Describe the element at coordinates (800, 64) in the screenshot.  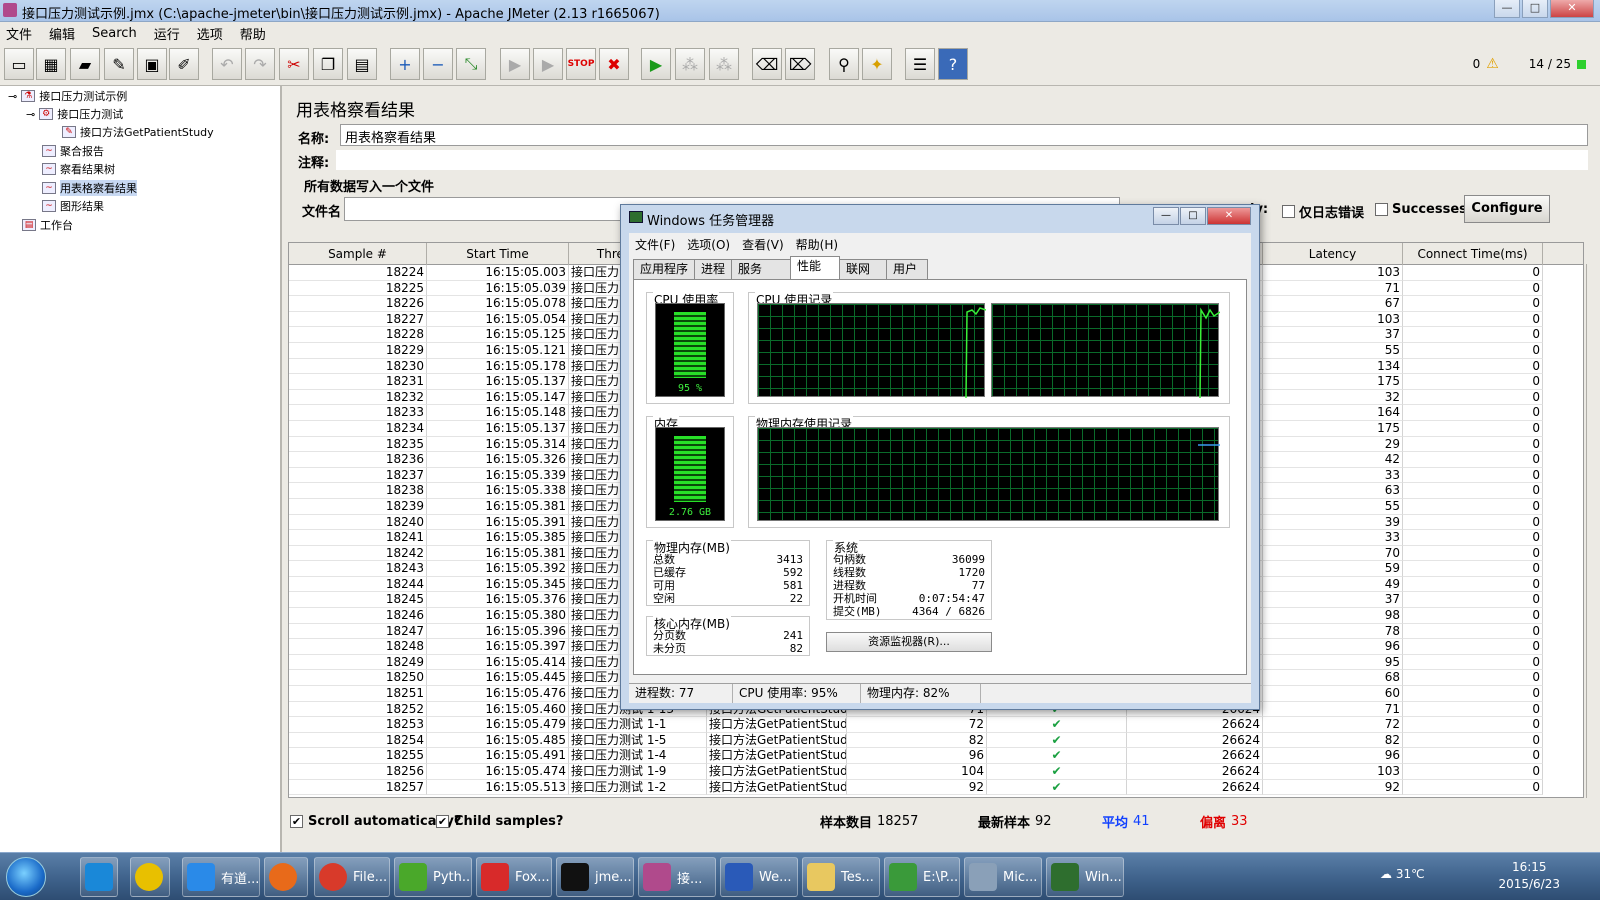
I see `clear-all-icon: ⌦` at that location.